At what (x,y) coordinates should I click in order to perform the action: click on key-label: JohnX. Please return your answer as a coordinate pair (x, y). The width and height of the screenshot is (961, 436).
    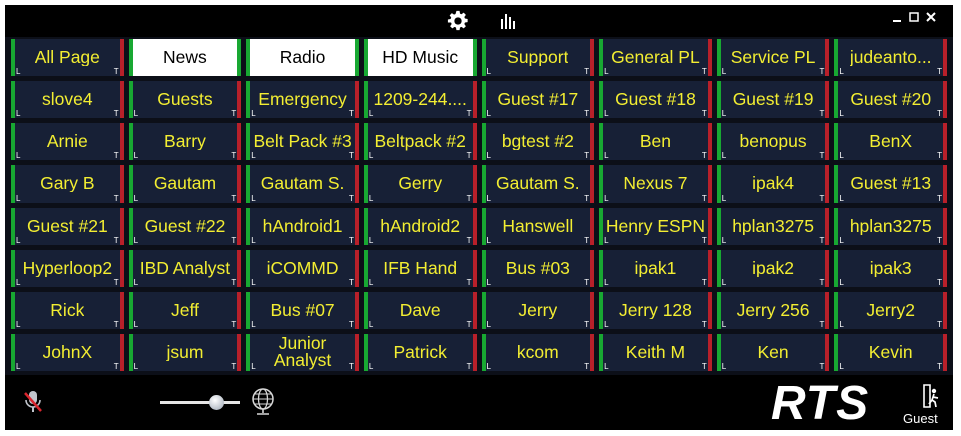
    Looking at the image, I should click on (67, 352).